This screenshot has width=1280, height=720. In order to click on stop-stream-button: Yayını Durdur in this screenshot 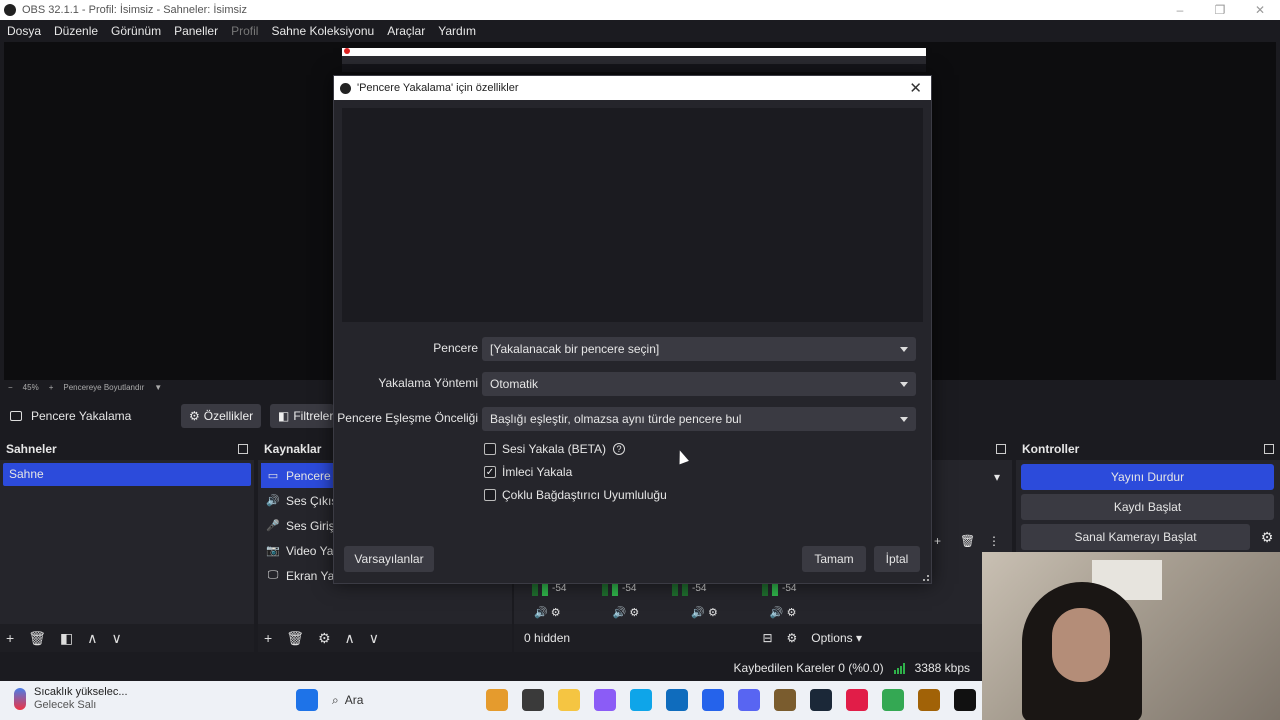, I will do `click(1147, 477)`.